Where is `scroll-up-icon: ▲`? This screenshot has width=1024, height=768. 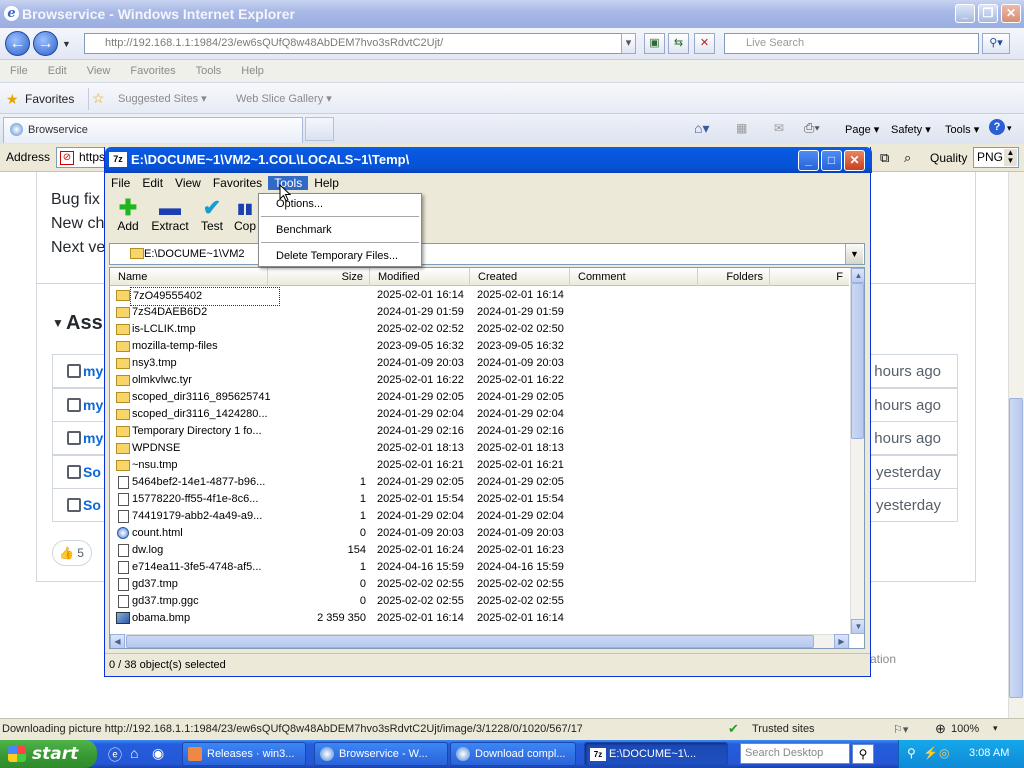 scroll-up-icon: ▲ is located at coordinates (857, 275).